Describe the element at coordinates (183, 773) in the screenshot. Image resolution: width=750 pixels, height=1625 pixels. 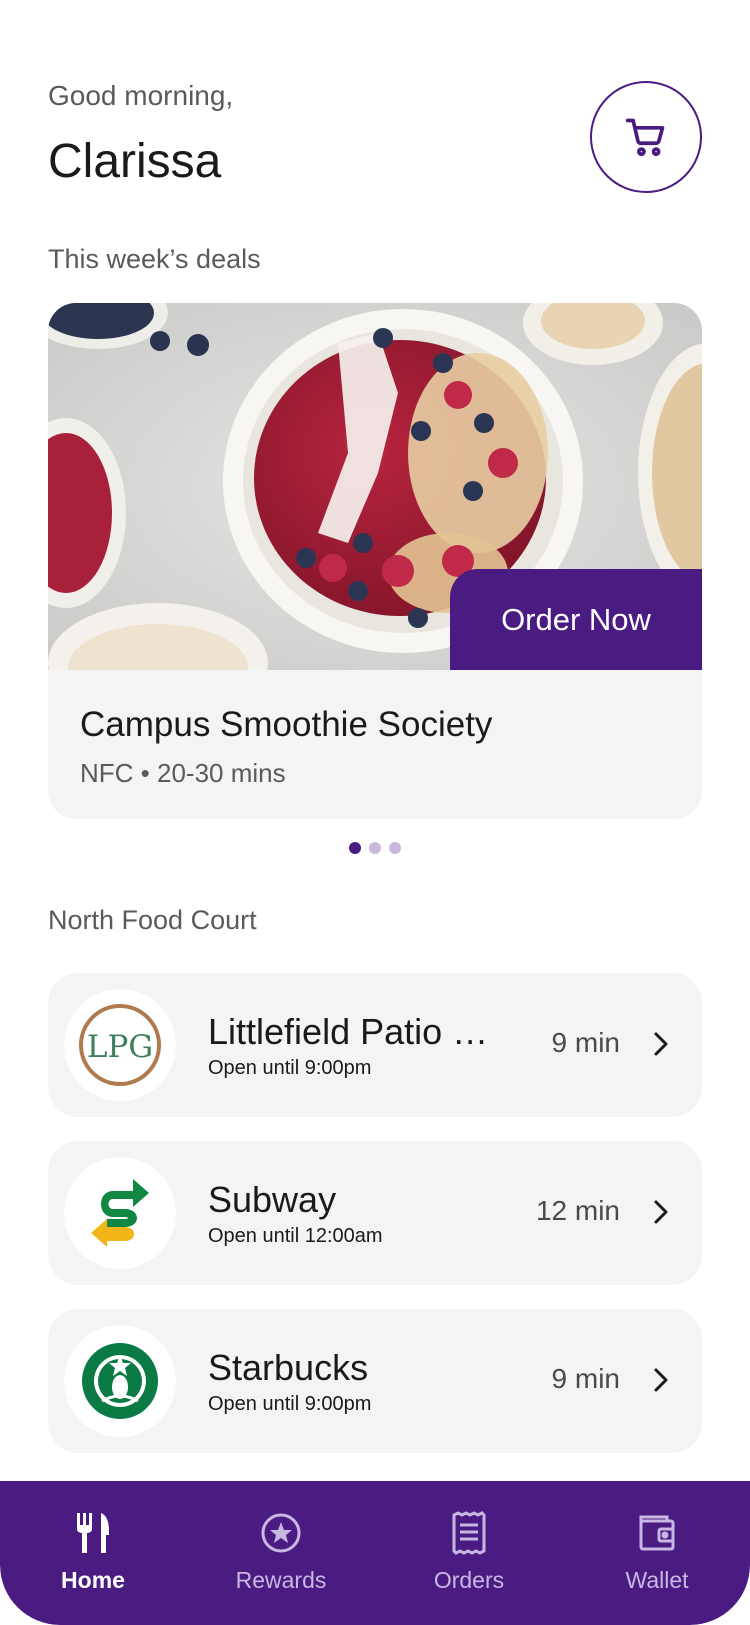
I see `deal-meta: NFC • 20-30 mins` at that location.